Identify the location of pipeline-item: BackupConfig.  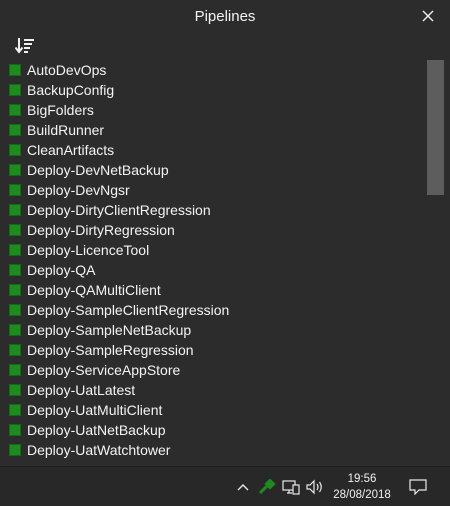
(210, 90).